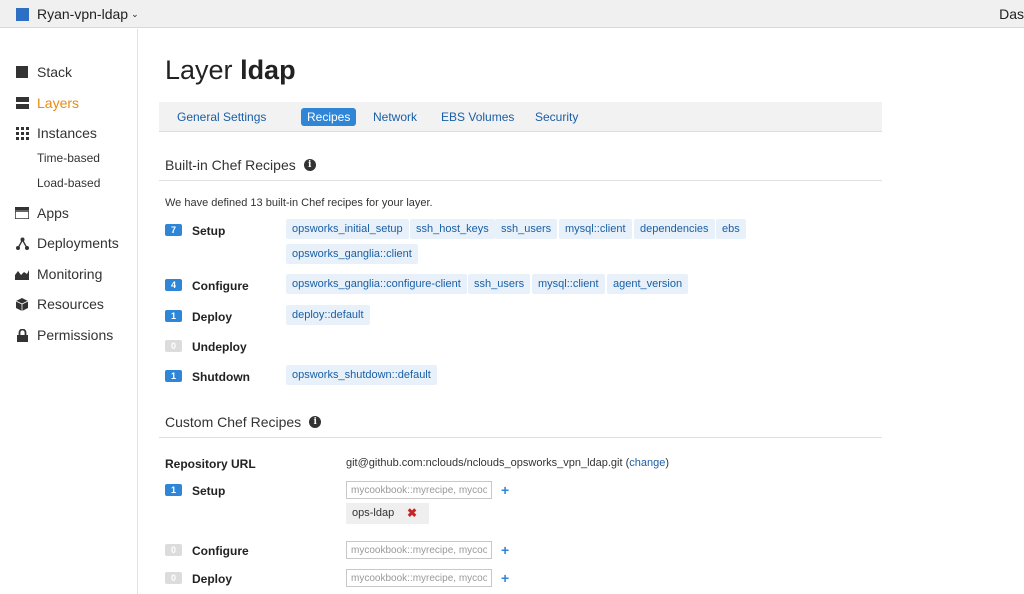  What do you see at coordinates (70, 274) in the screenshot?
I see `sidebar-item-label: Monitoring` at bounding box center [70, 274].